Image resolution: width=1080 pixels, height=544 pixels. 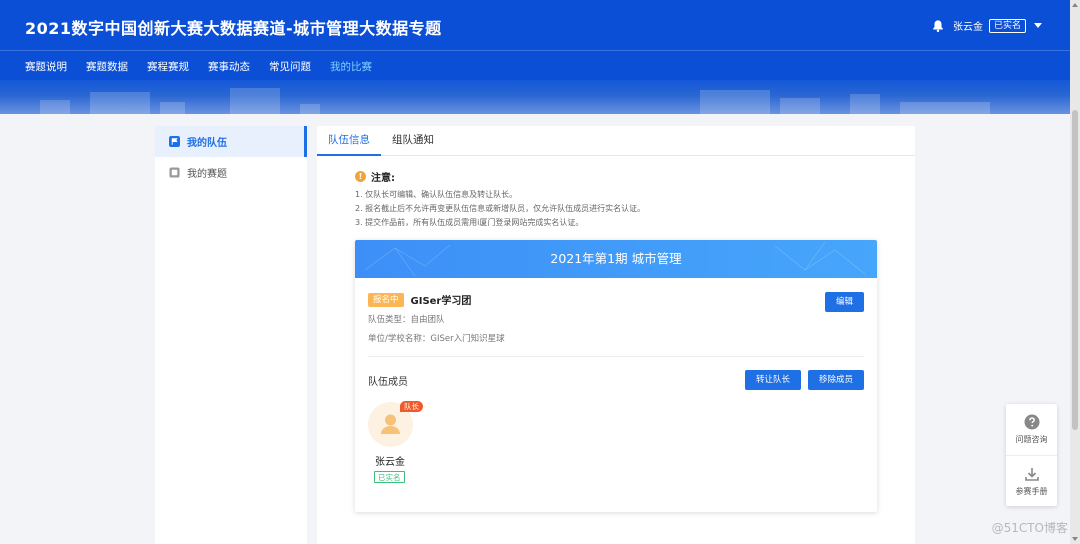 I want to click on member-name: 张云金, so click(x=390, y=462).